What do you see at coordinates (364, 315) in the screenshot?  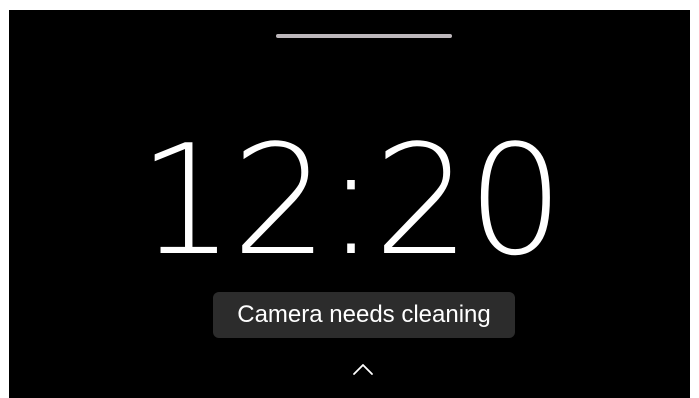 I see `camera-cleaning-toast: Camera needs cleaning` at bounding box center [364, 315].